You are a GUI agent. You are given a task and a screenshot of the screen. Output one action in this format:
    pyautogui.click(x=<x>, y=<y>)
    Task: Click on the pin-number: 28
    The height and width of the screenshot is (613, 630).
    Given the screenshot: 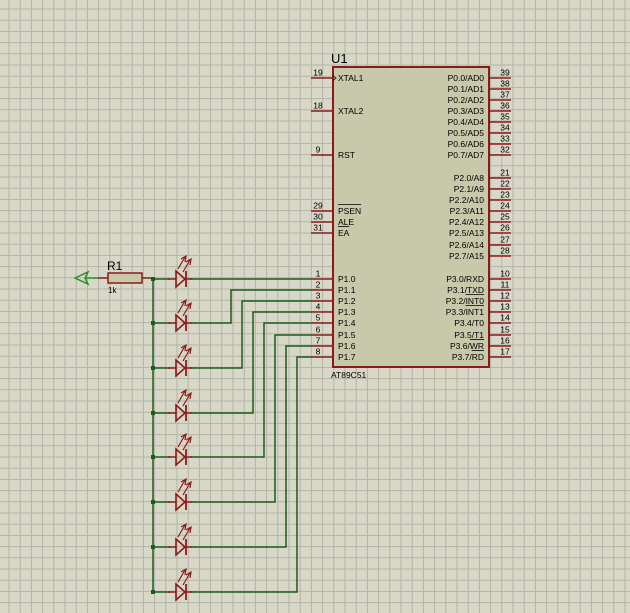 What is the action you would take?
    pyautogui.click(x=505, y=251)
    